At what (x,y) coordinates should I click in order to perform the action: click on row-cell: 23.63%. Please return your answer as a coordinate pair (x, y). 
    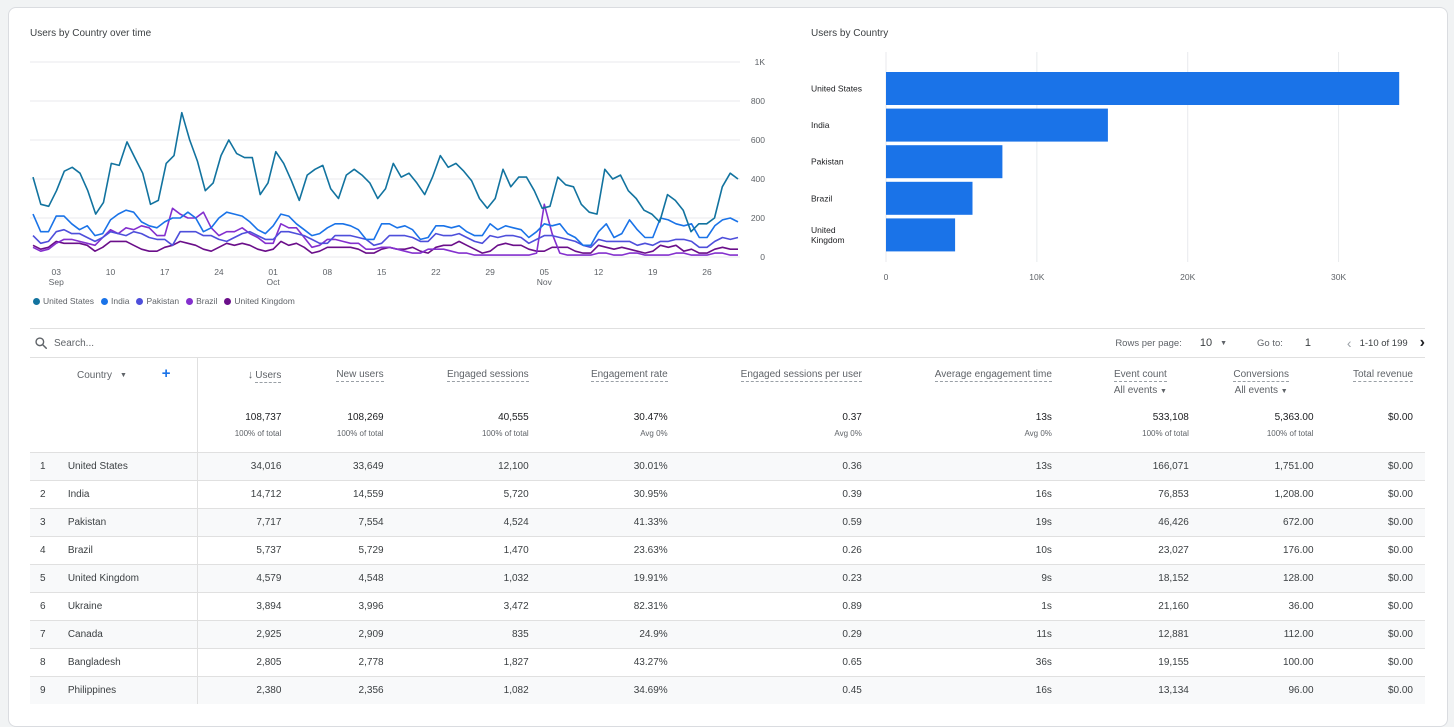
    Looking at the image, I should click on (598, 549).